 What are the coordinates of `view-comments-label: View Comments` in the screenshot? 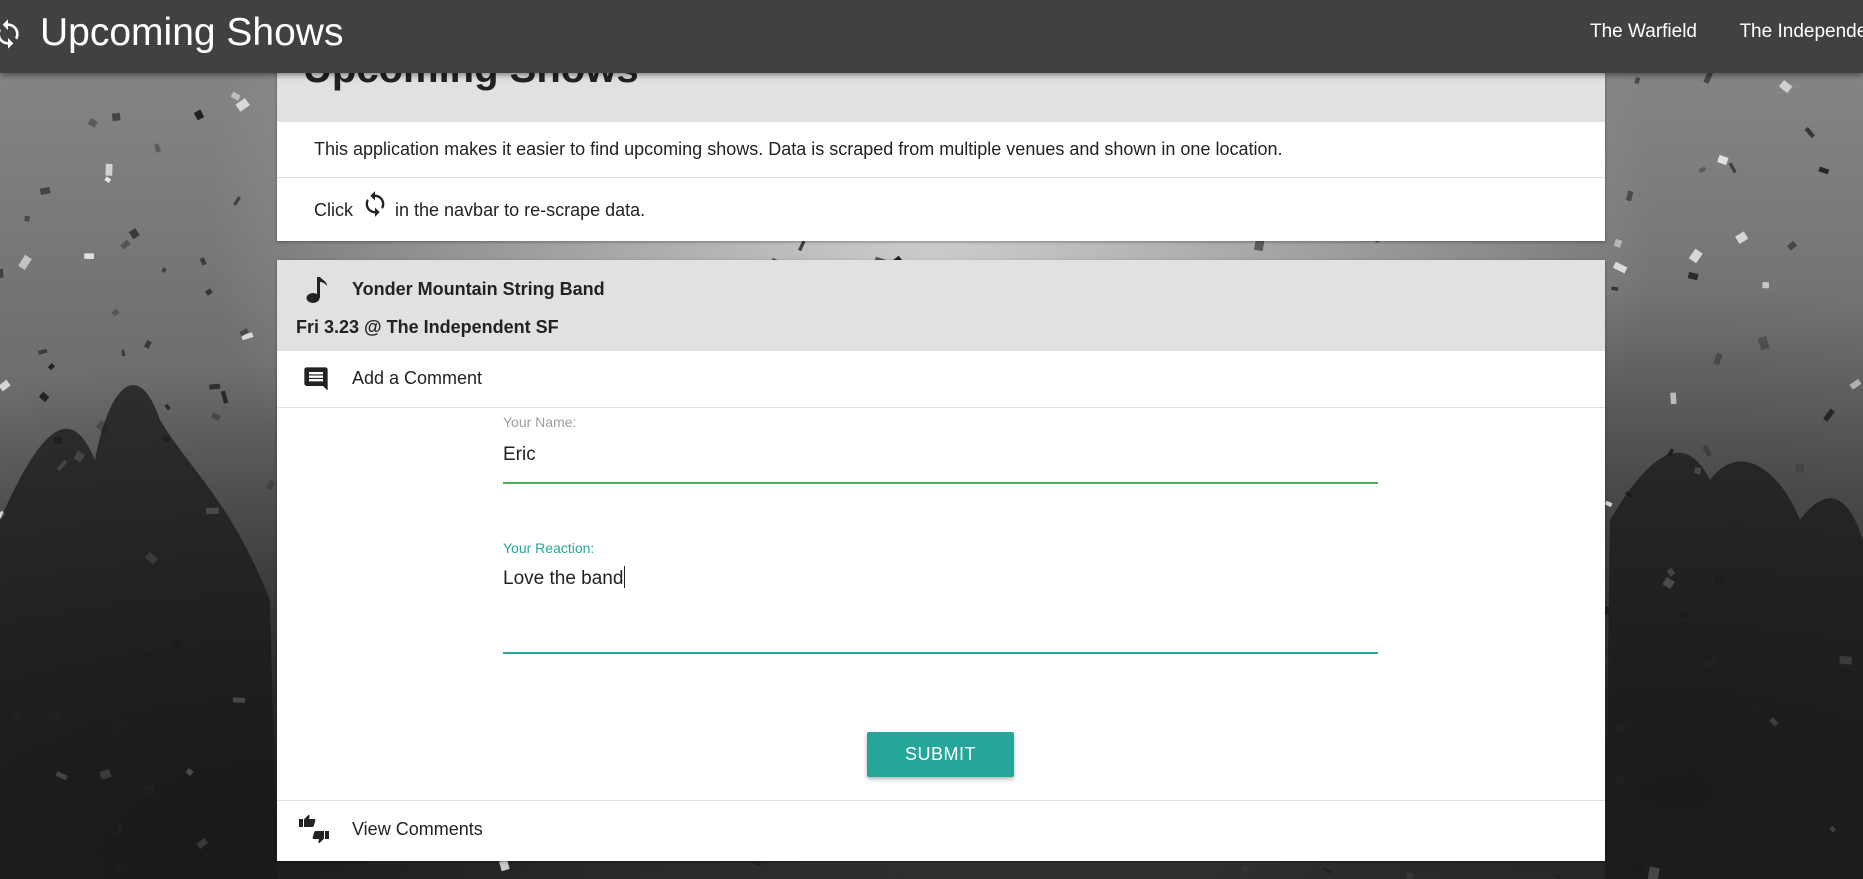 It's located at (417, 829).